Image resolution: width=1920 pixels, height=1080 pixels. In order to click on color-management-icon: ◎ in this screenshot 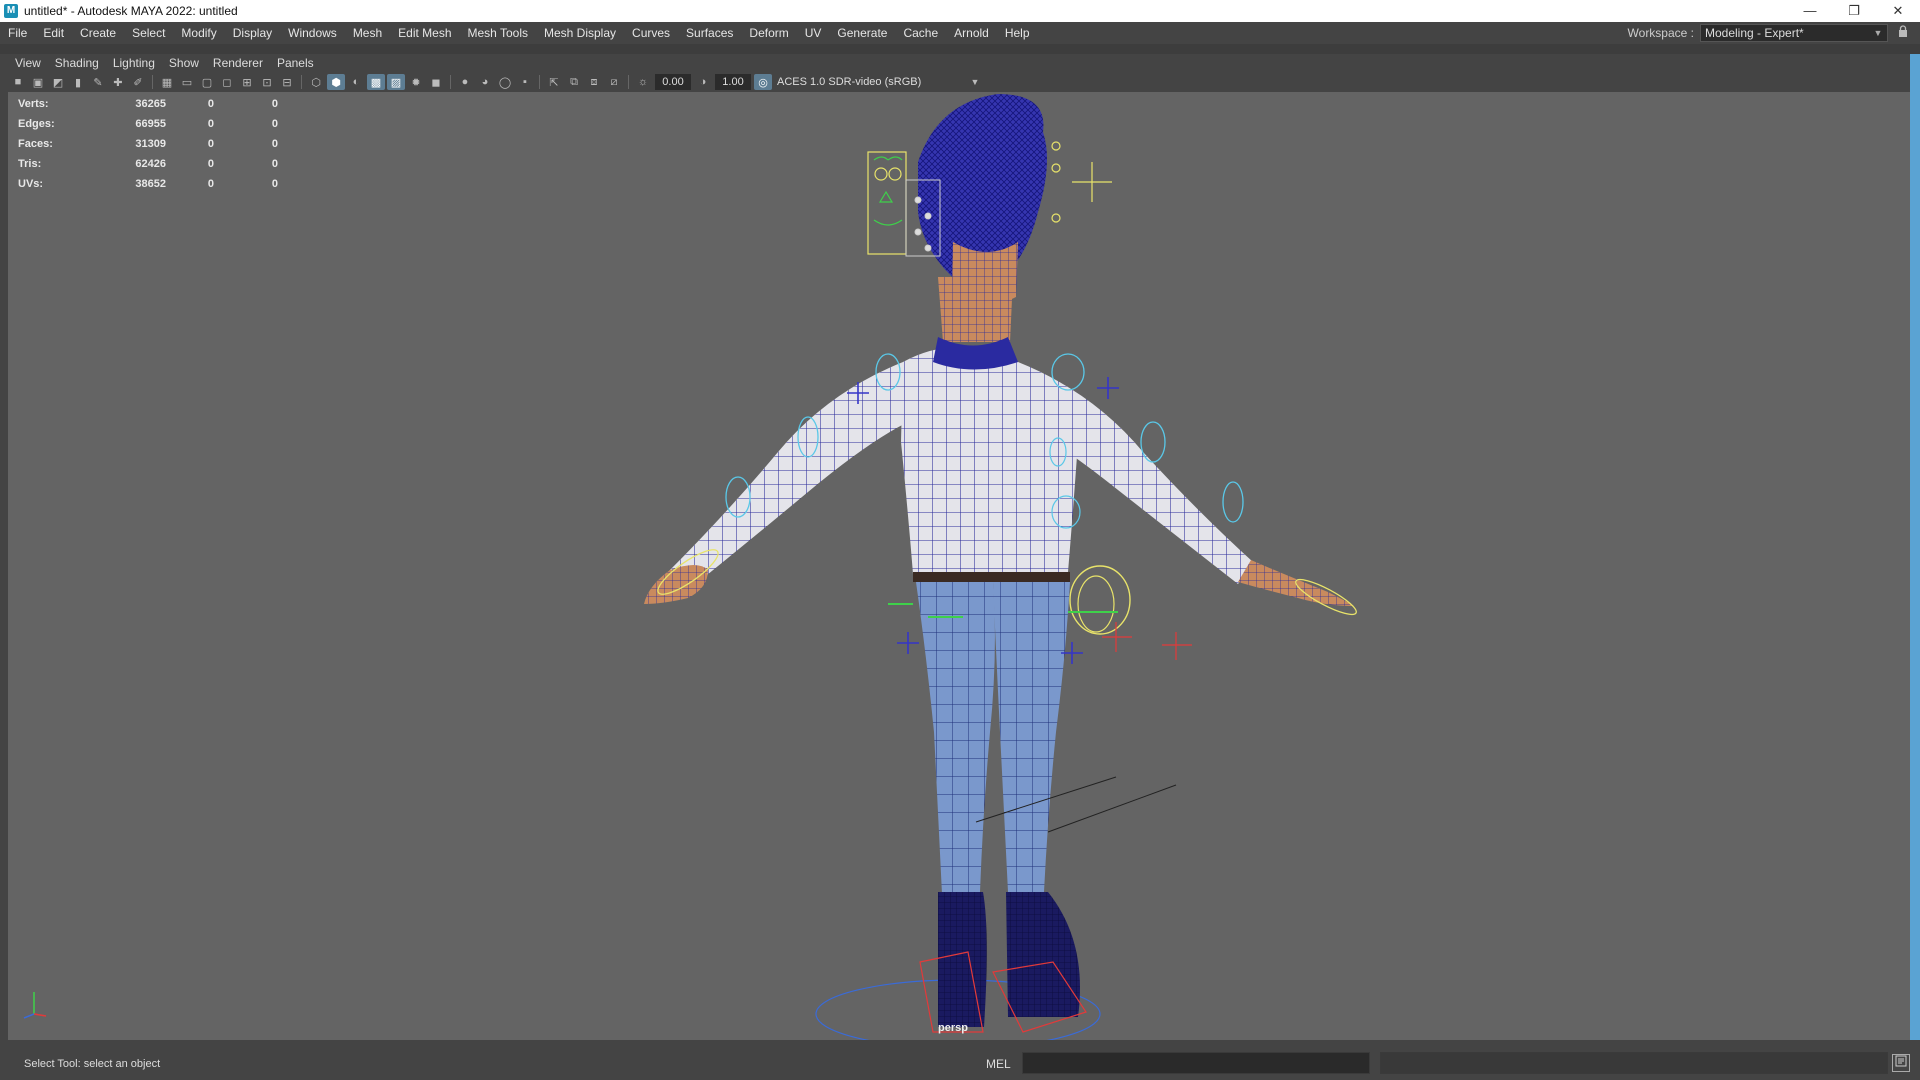, I will do `click(763, 82)`.